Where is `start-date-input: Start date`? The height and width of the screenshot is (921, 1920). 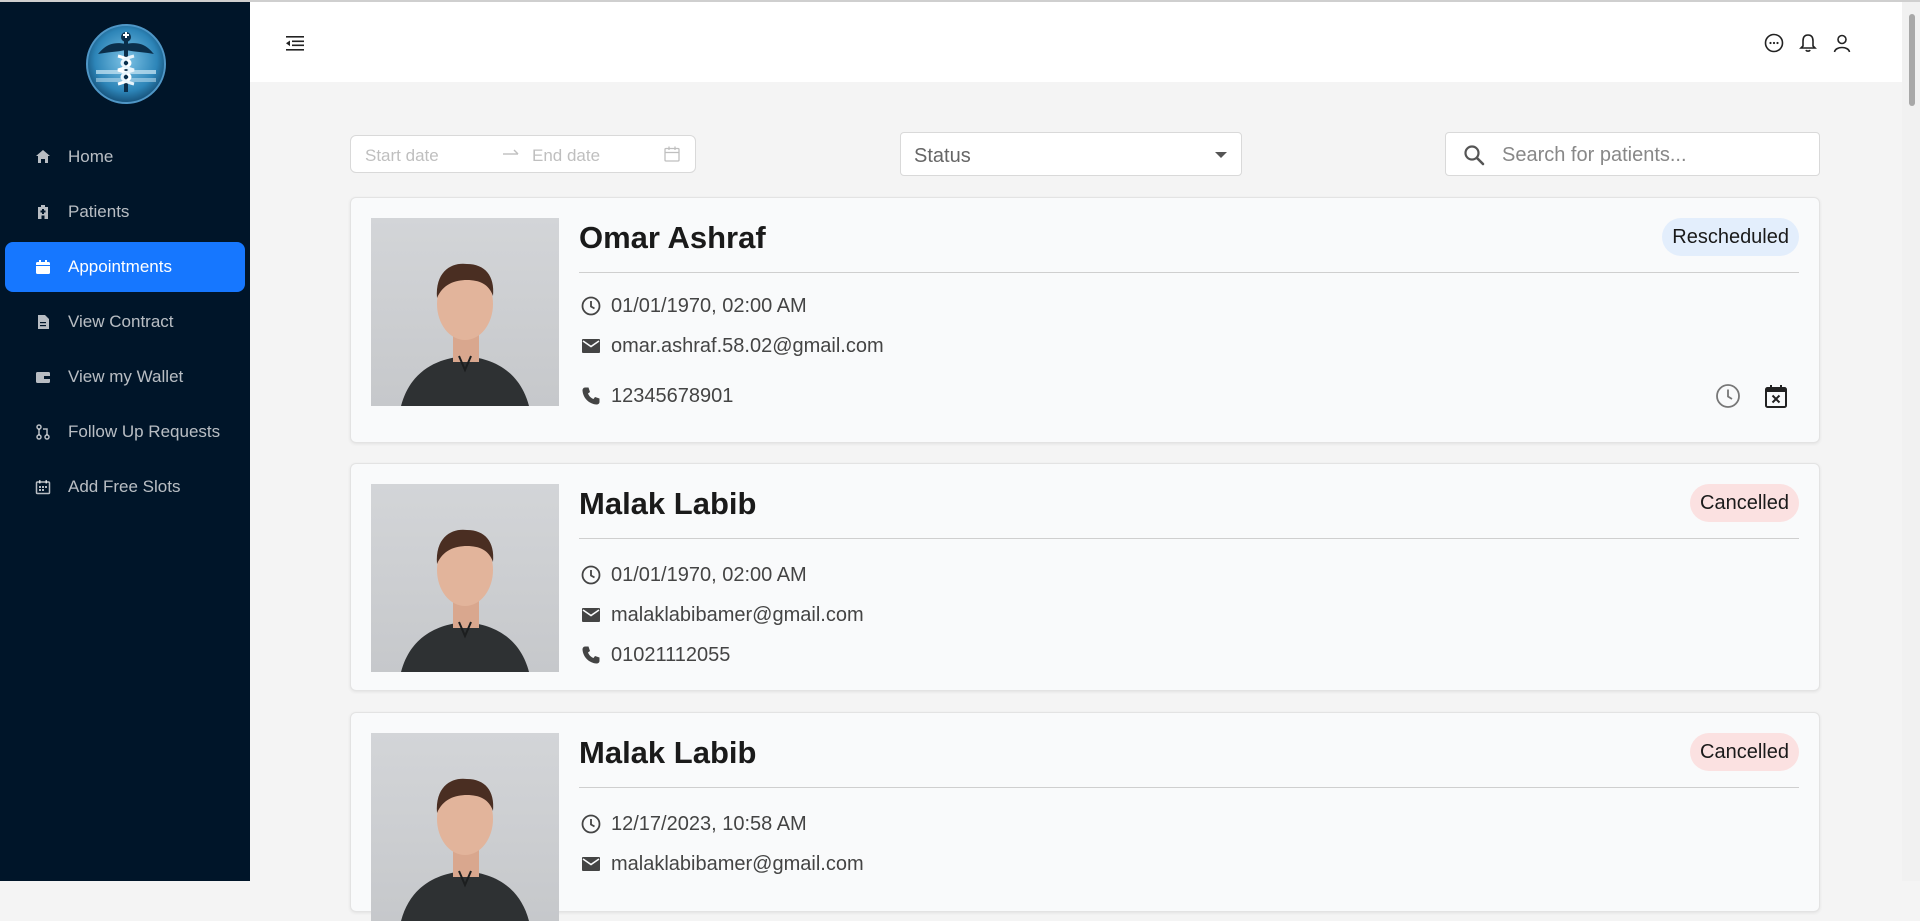 start-date-input: Start date is located at coordinates (402, 156).